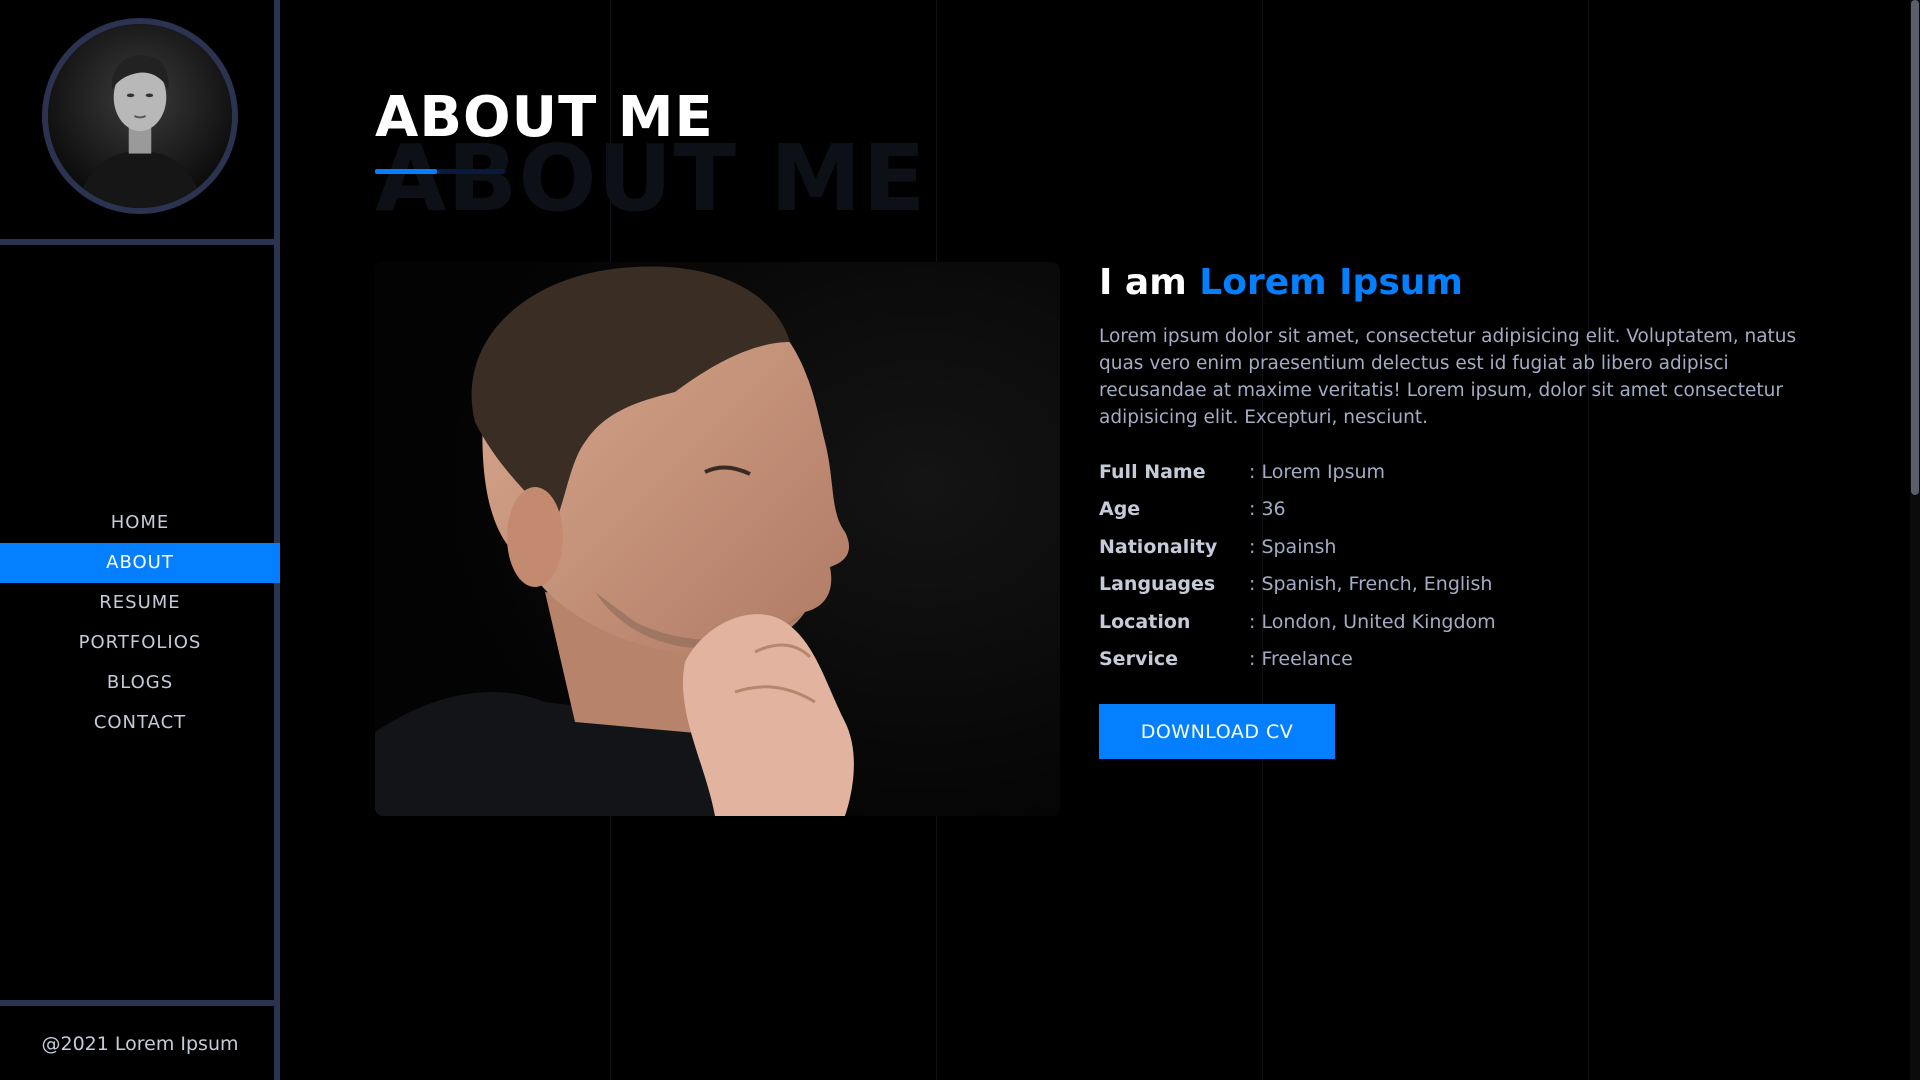 The width and height of the screenshot is (1920, 1080). I want to click on detail-label: Languages, so click(1157, 584).